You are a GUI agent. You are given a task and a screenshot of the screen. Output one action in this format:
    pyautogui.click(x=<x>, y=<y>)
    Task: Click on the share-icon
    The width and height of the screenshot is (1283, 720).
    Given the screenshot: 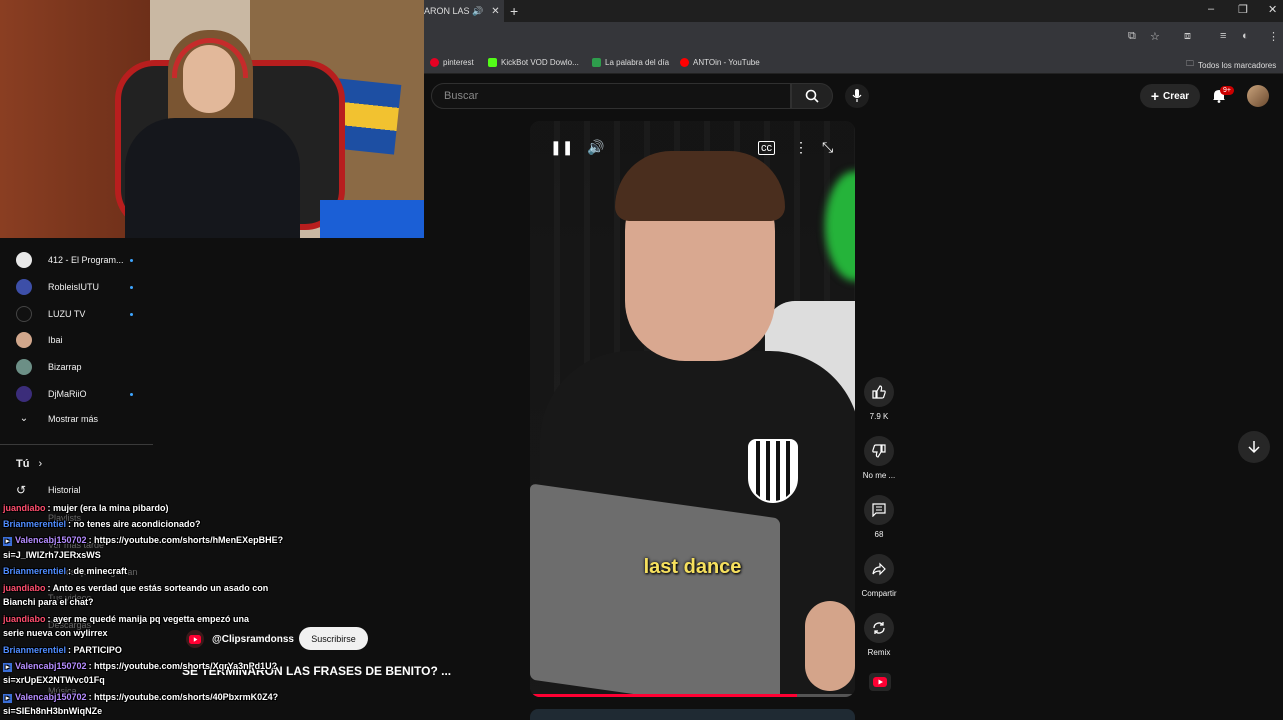 What is the action you would take?
    pyautogui.click(x=879, y=569)
    